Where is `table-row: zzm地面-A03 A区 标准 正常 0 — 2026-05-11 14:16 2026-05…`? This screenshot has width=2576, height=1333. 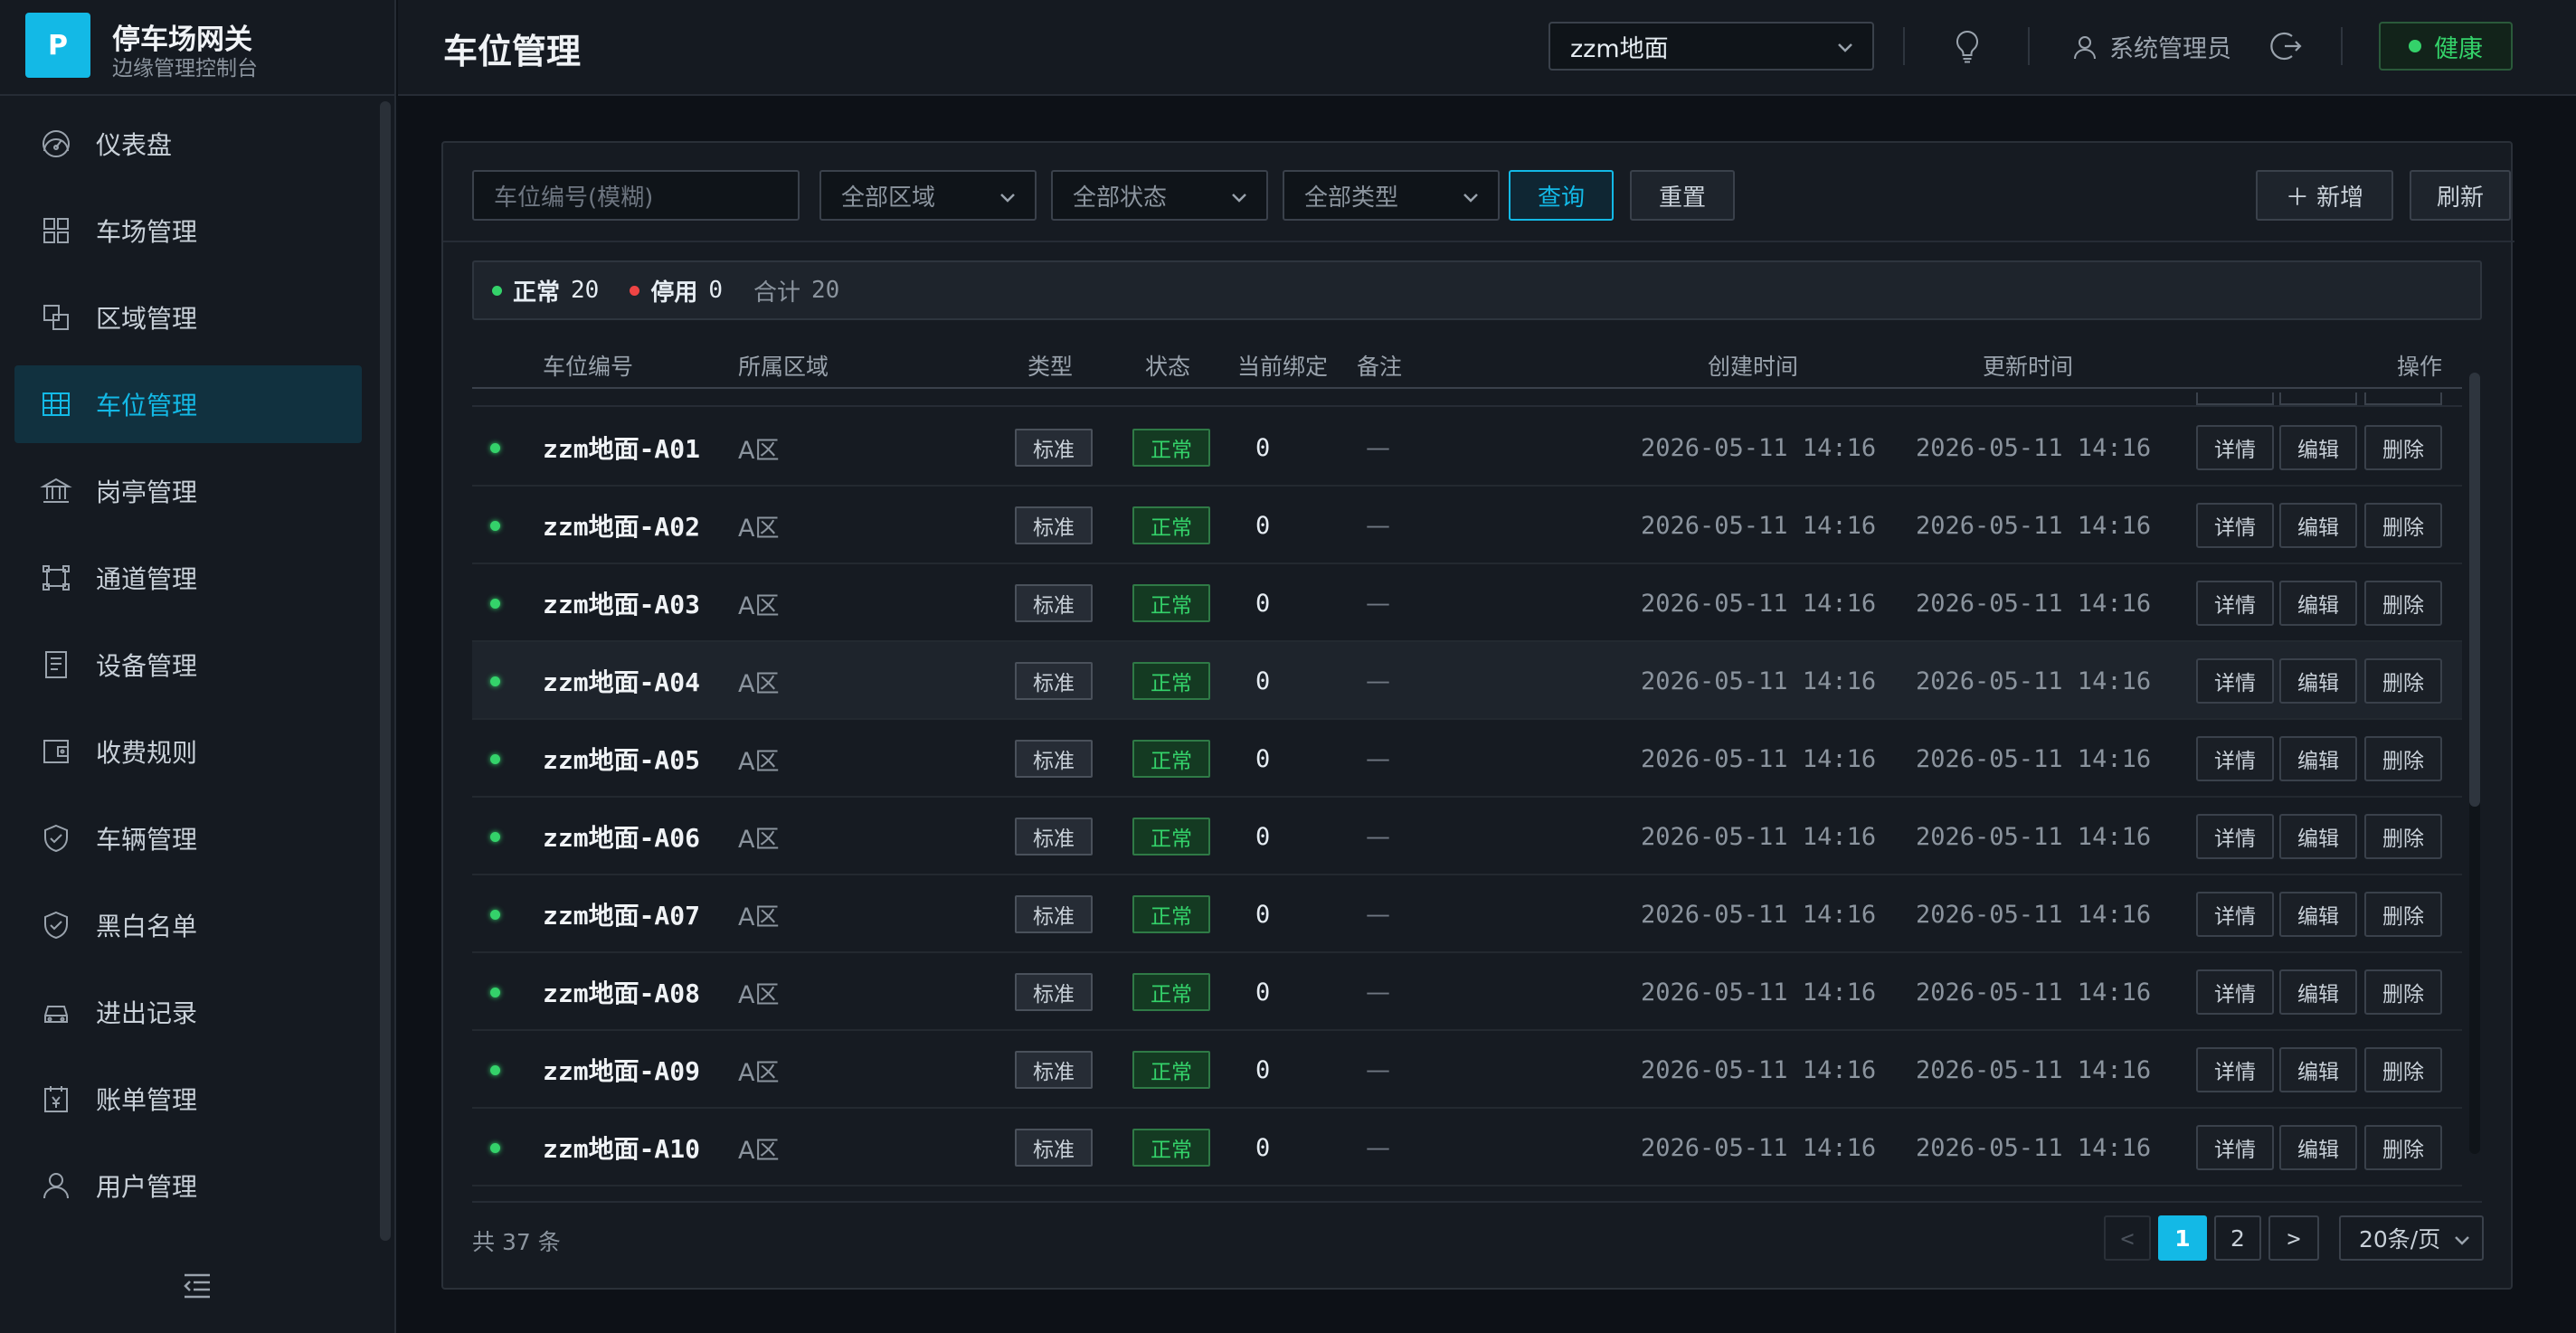 table-row: zzm地面-A03 A区 标准 正常 0 — 2026-05-11 14:16 2026-05… is located at coordinates (1467, 603).